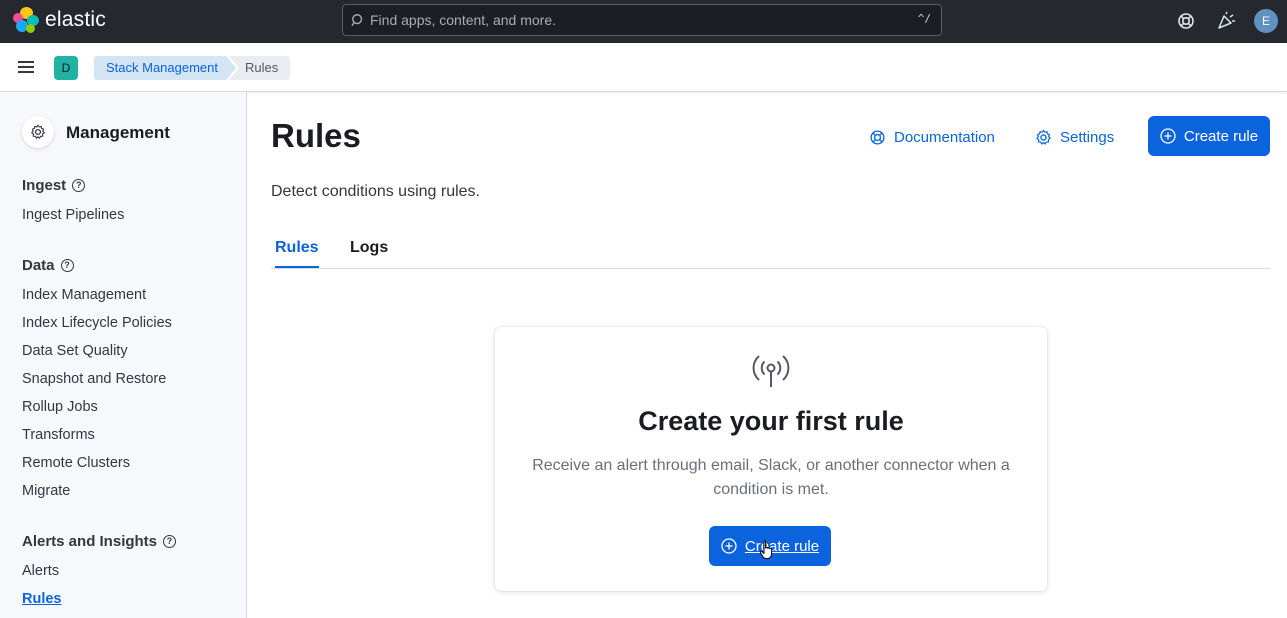 This screenshot has width=1287, height=618. What do you see at coordinates (165, 68) in the screenshot?
I see `breadcrumb-stack-management: Stack Management` at bounding box center [165, 68].